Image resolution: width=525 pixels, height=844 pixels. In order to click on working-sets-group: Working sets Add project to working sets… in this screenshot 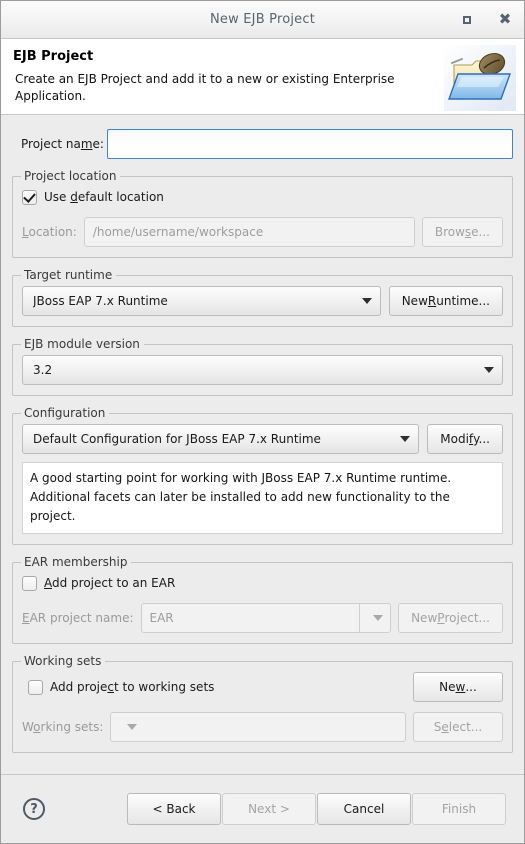, I will do `click(262, 703)`.